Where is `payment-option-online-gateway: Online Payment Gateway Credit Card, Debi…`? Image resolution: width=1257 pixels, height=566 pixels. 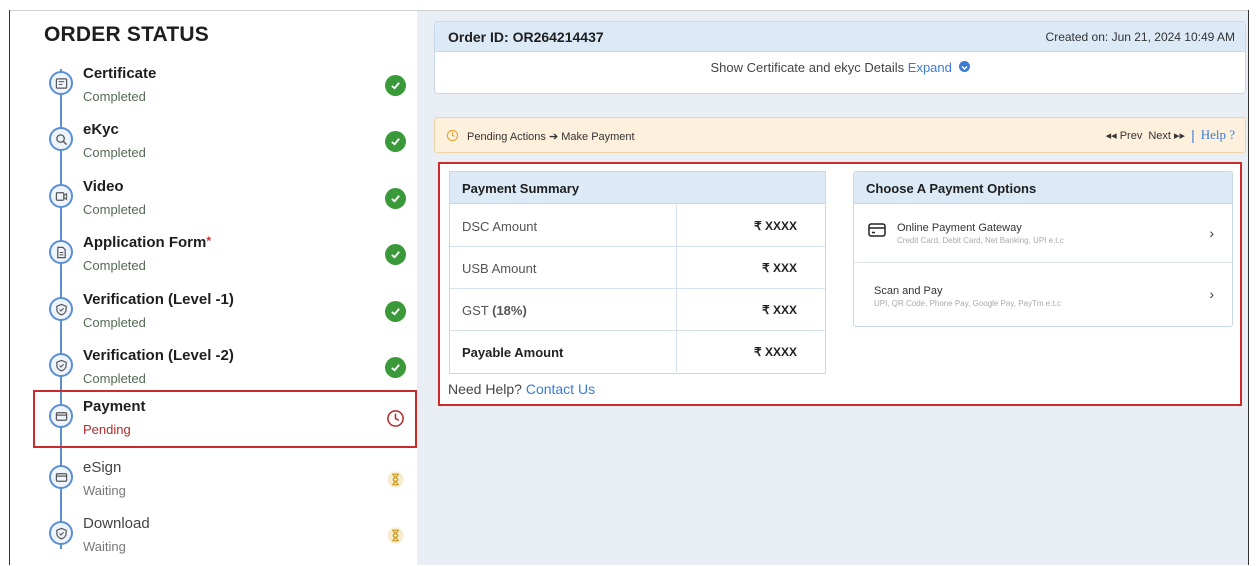 payment-option-online-gateway: Online Payment Gateway Credit Card, Debi… is located at coordinates (1043, 234).